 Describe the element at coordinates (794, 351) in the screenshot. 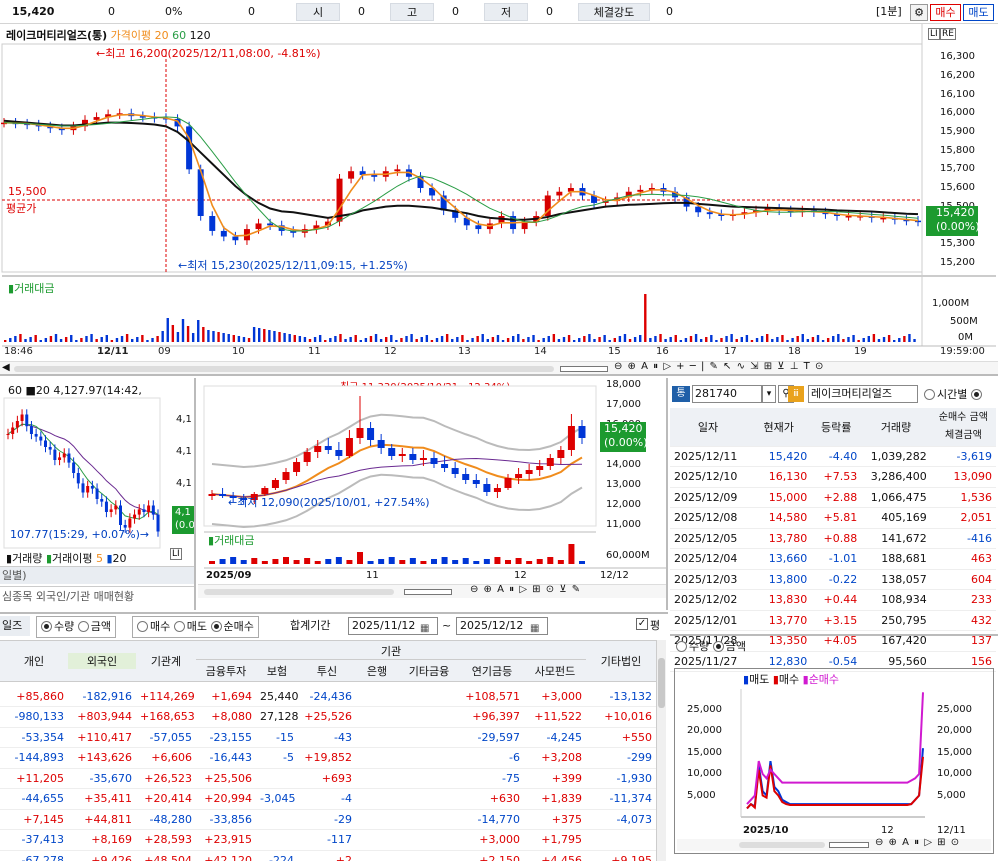

I see `x-label: 18` at that location.